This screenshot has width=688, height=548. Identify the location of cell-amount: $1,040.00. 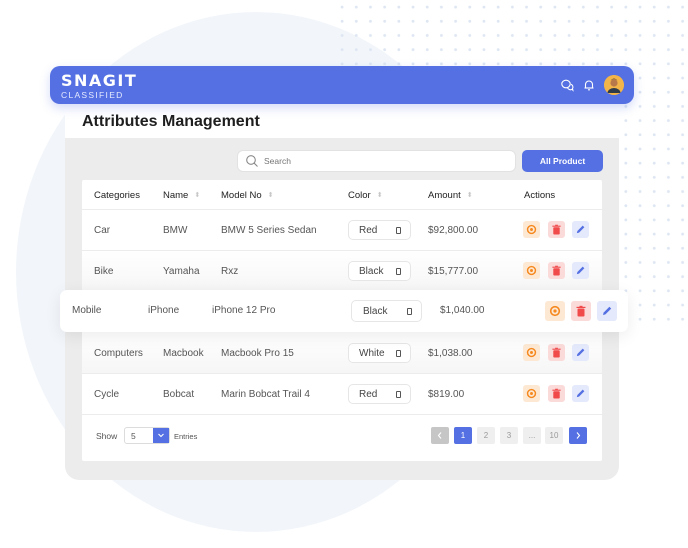
(462, 310).